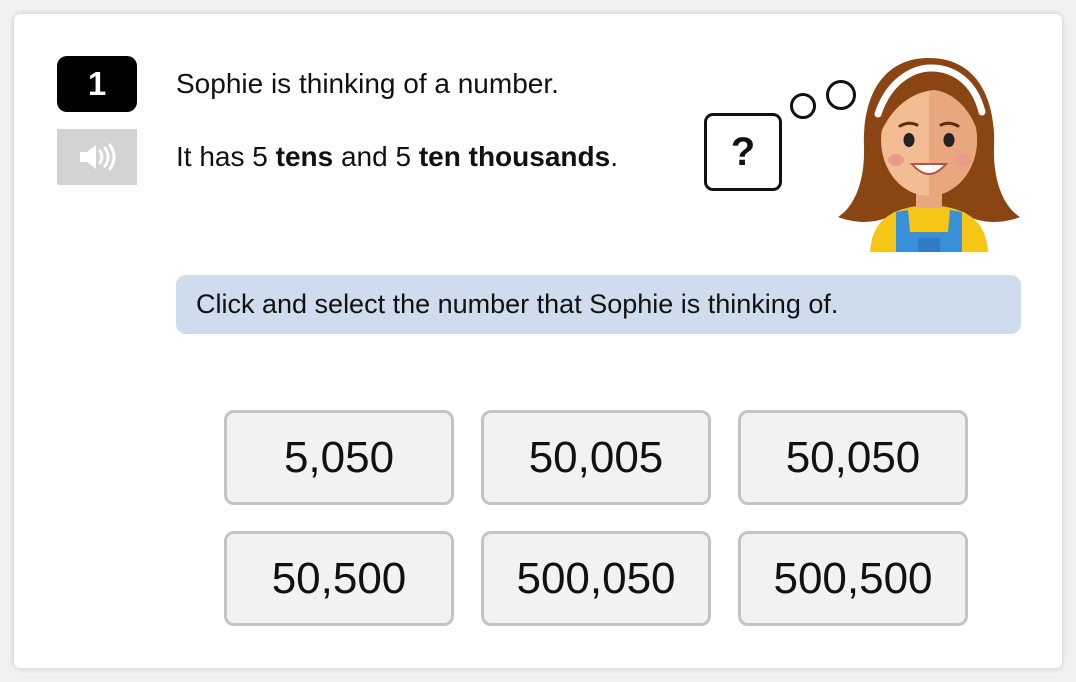 The height and width of the screenshot is (682, 1076). What do you see at coordinates (596, 457) in the screenshot?
I see `answer-option-50005: 50,005` at bounding box center [596, 457].